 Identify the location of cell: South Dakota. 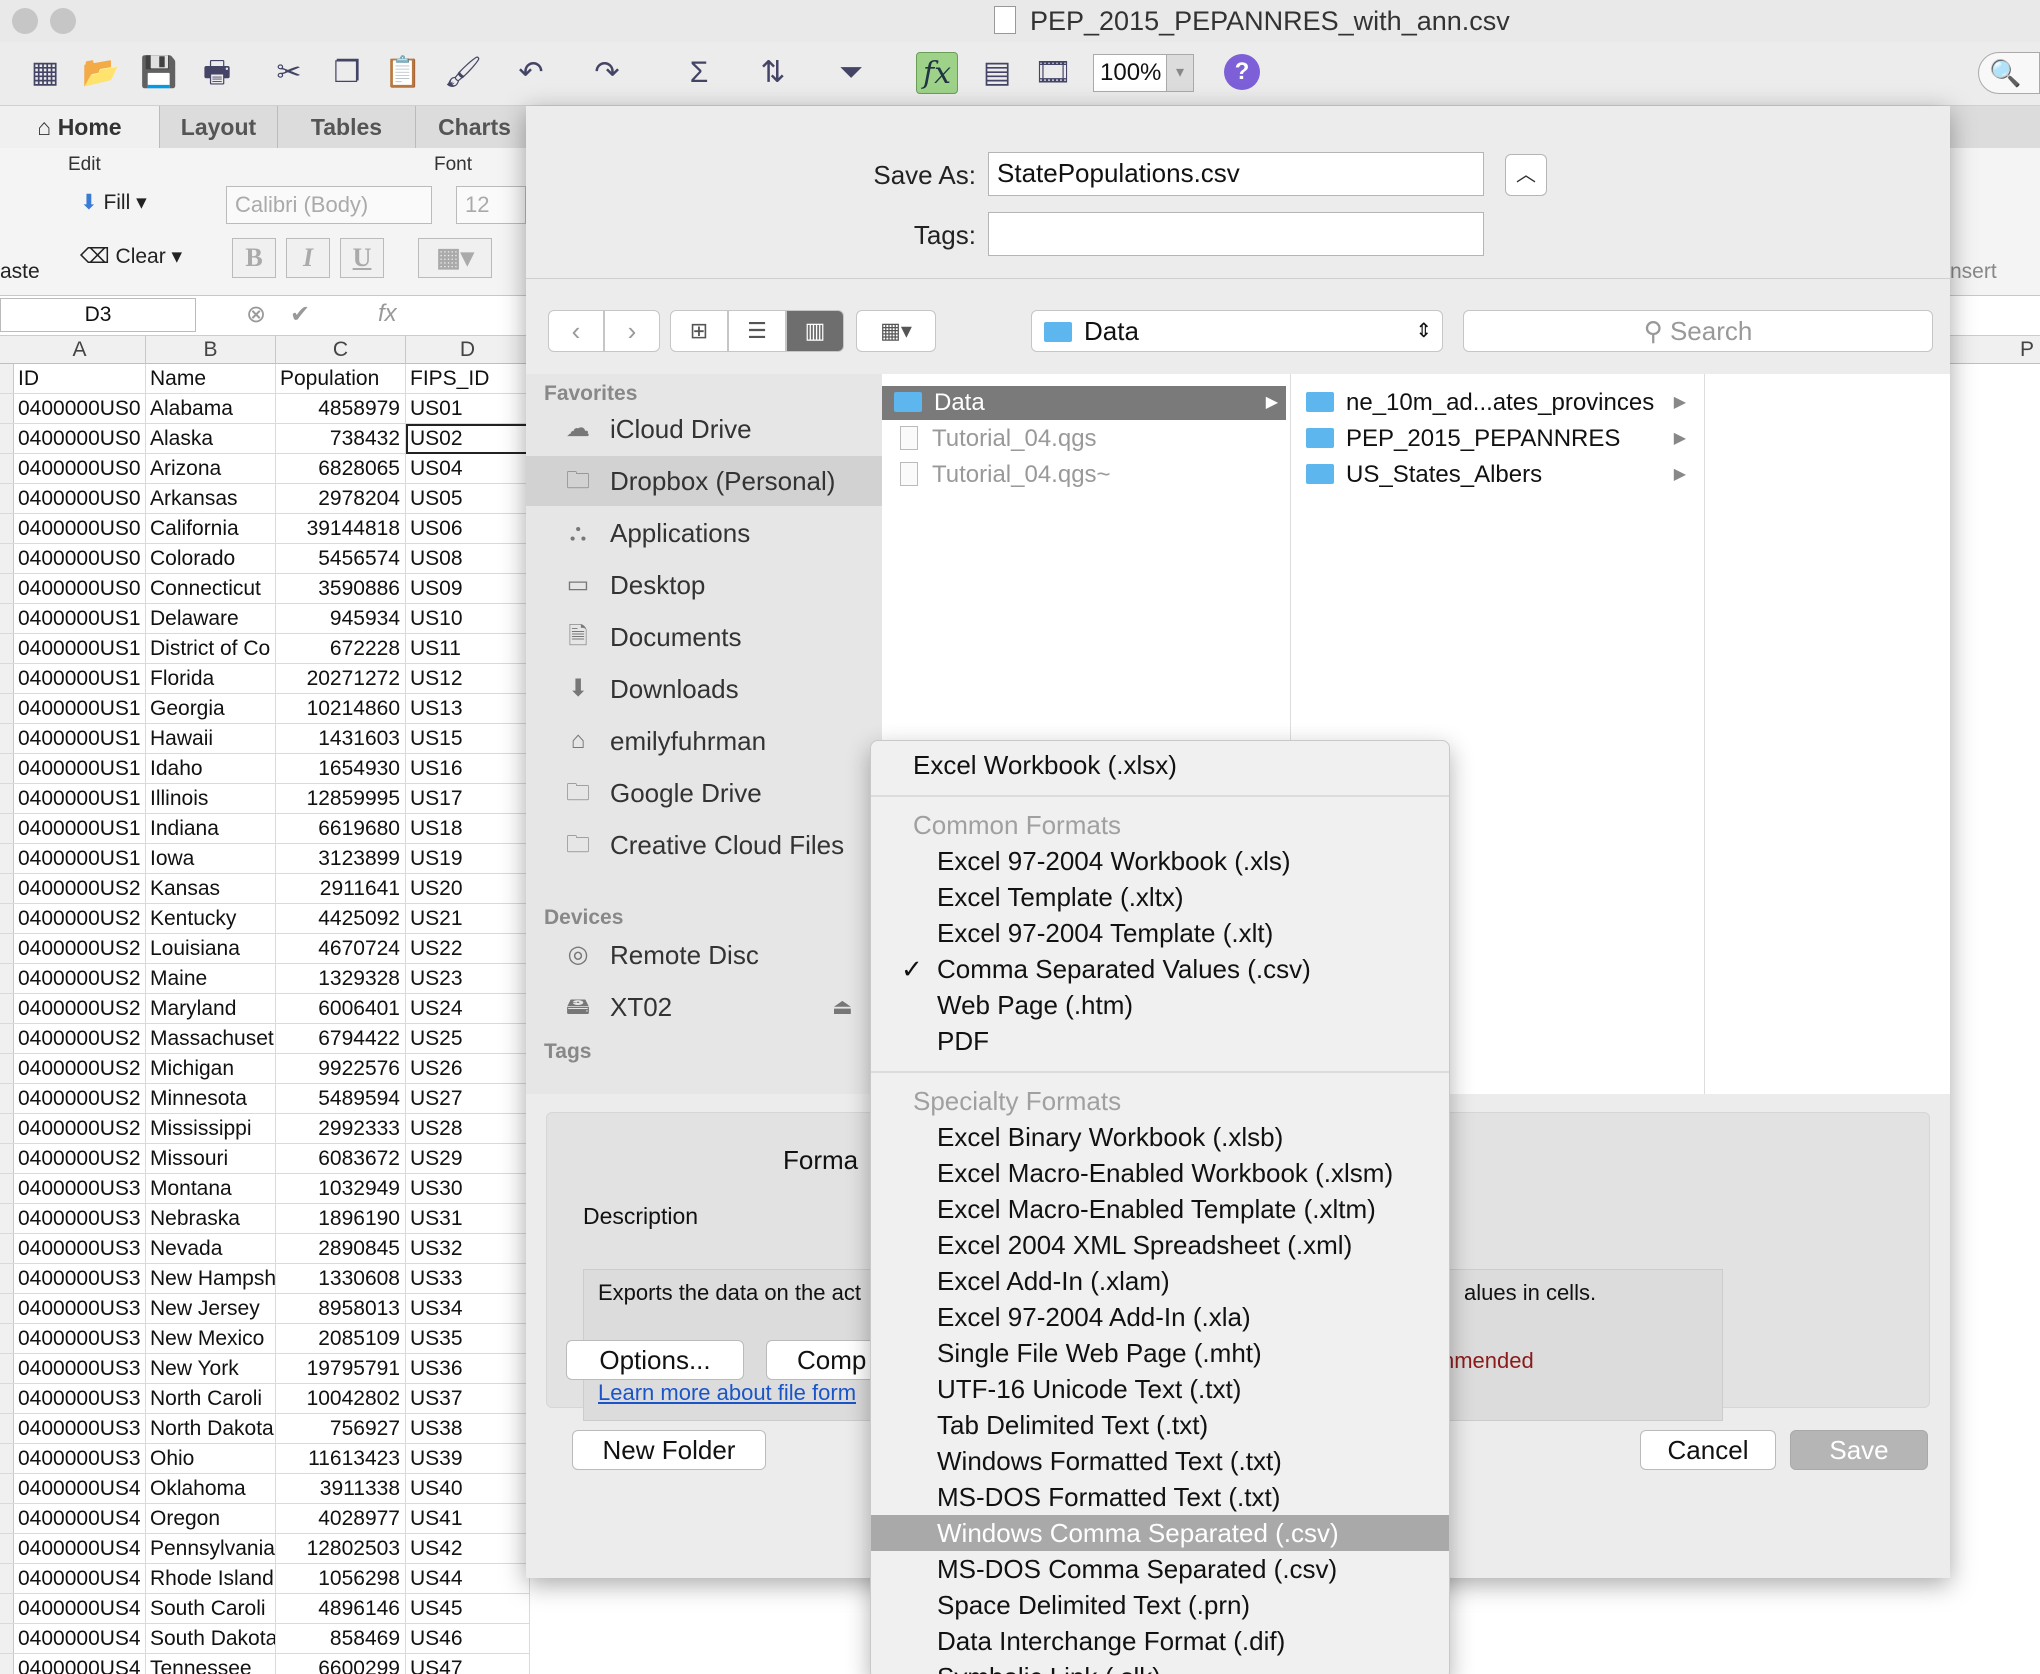
(211, 1639).